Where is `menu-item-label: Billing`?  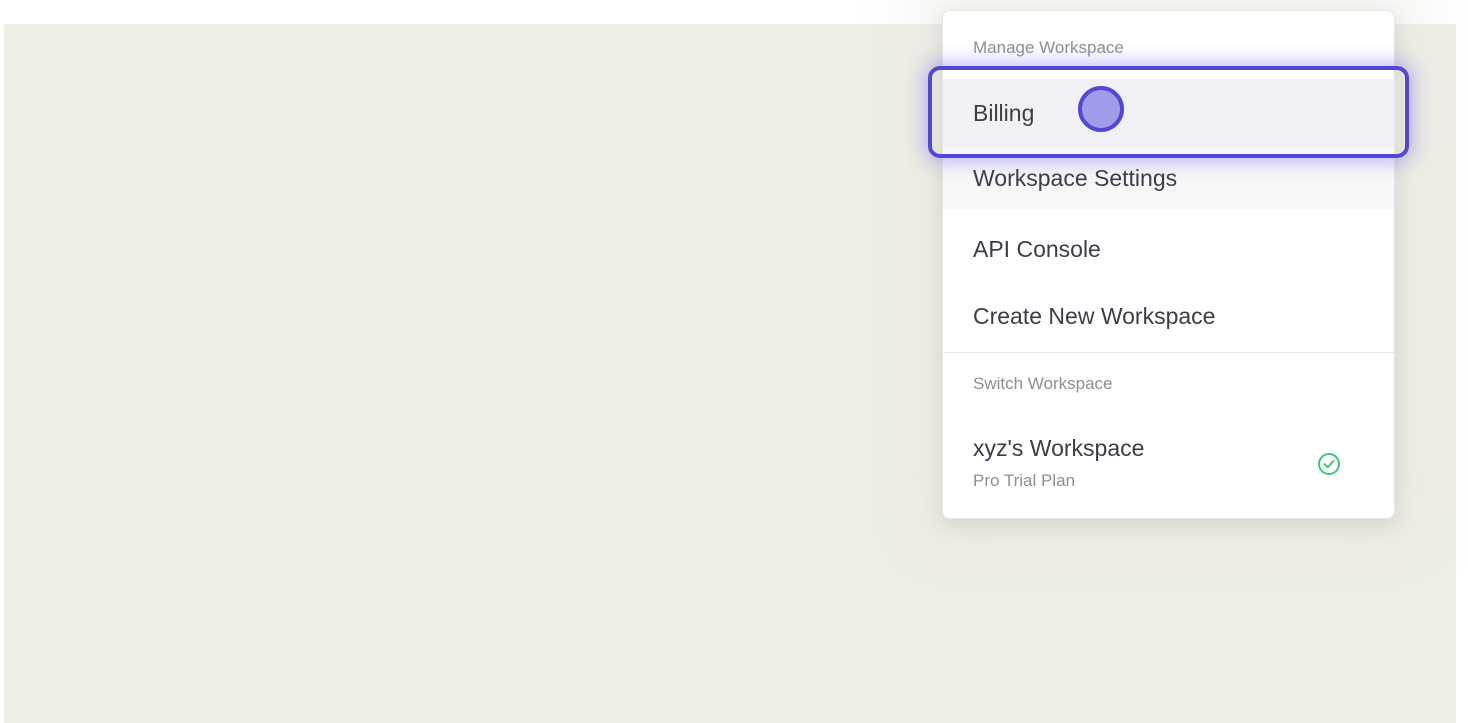 menu-item-label: Billing is located at coordinates (1004, 112).